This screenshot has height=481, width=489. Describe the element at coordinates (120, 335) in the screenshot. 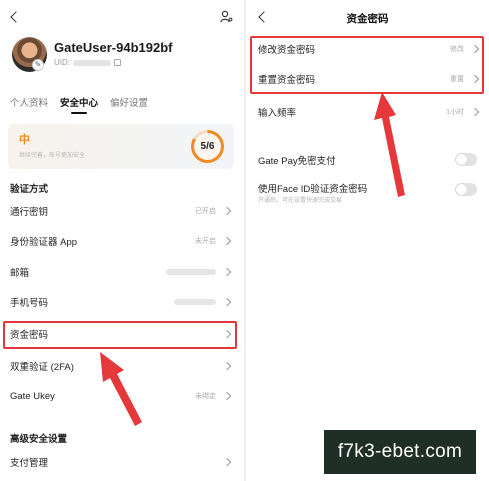

I see `highlight-fund-password` at that location.